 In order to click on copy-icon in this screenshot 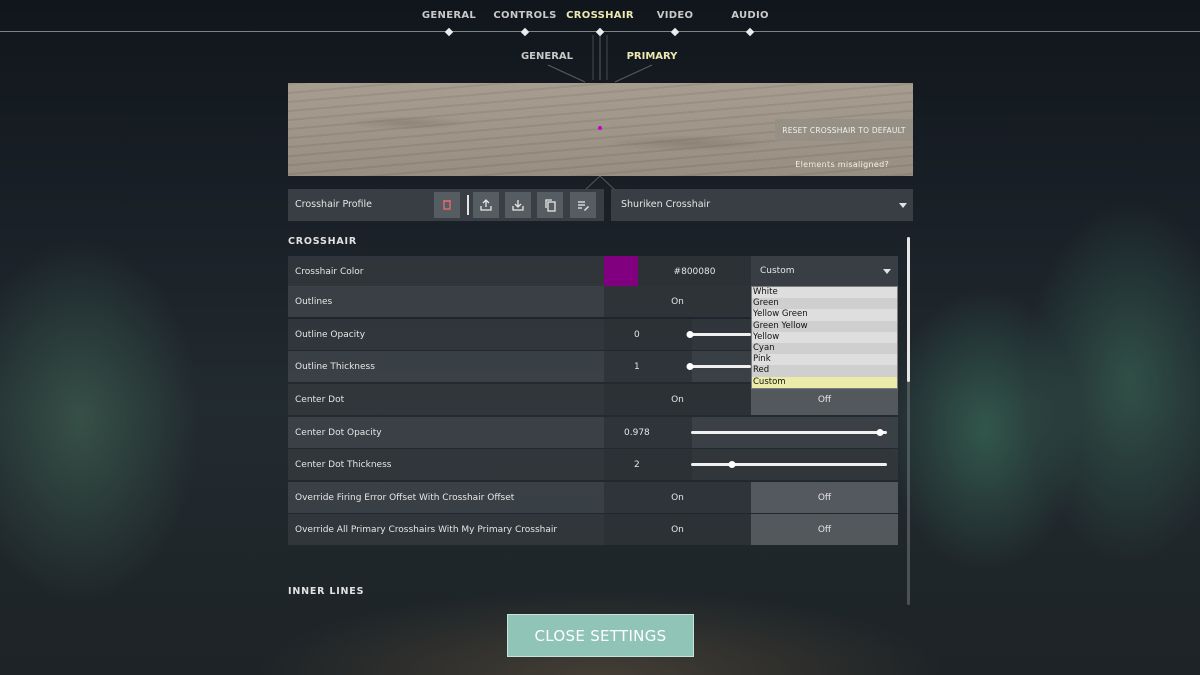, I will do `click(550, 205)`.